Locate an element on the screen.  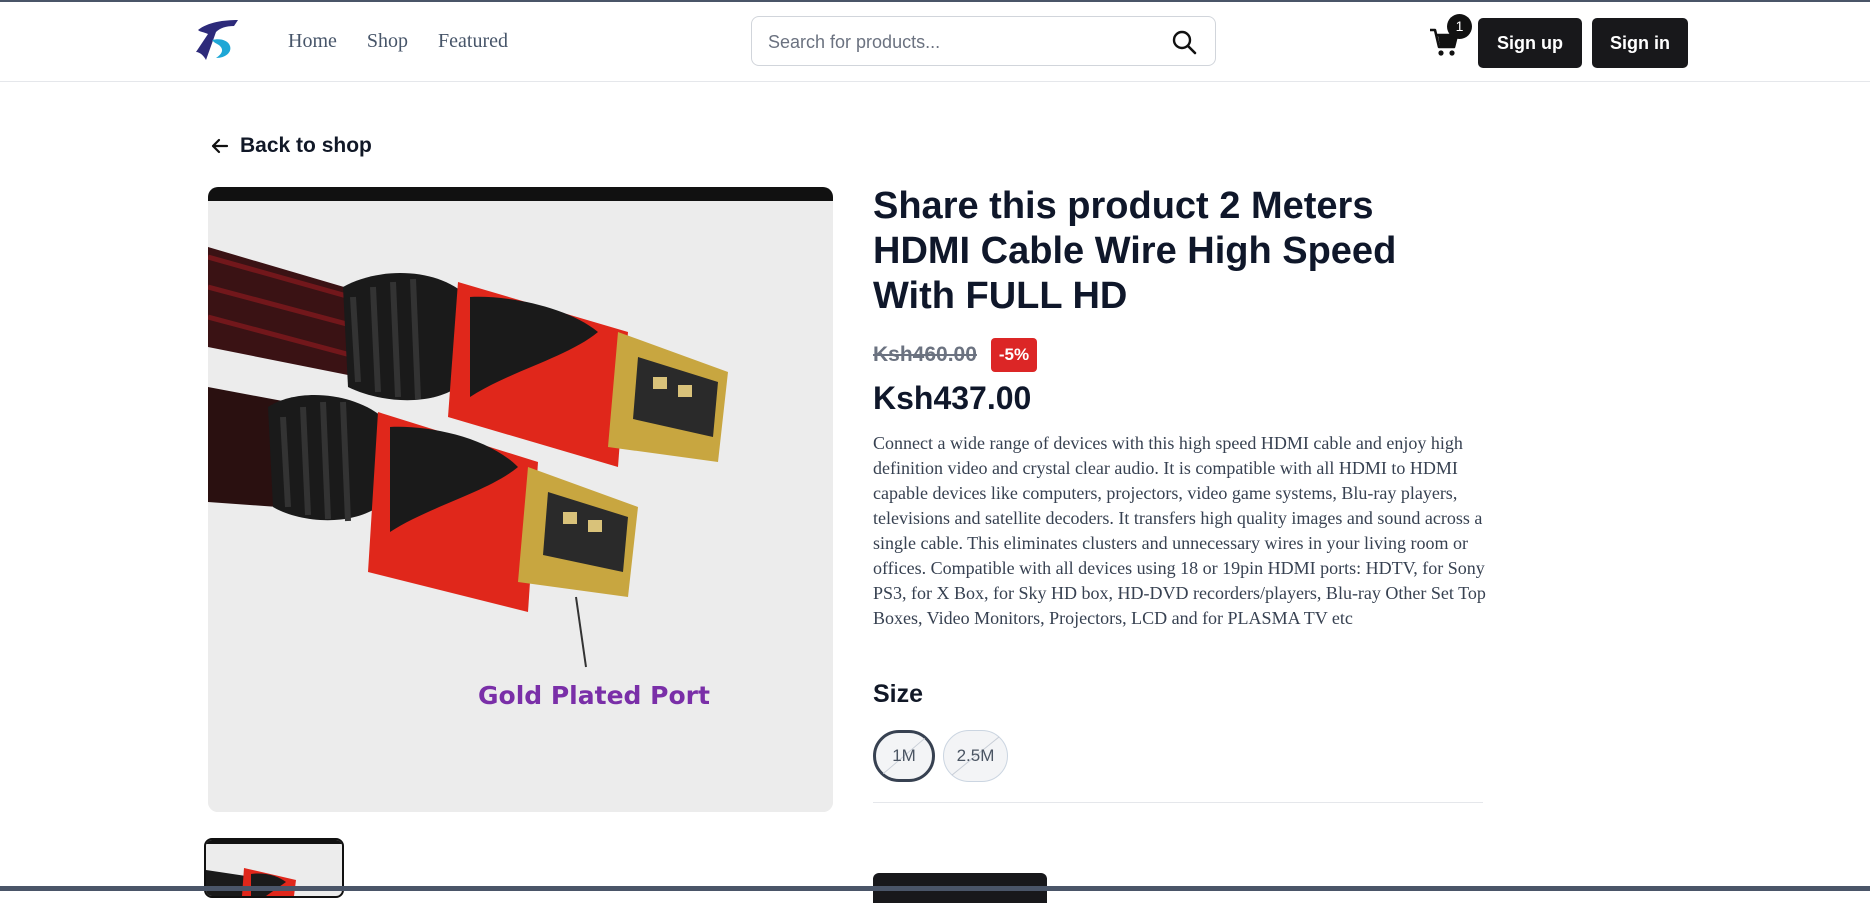
sign-up-button: Sign up is located at coordinates (1530, 43).